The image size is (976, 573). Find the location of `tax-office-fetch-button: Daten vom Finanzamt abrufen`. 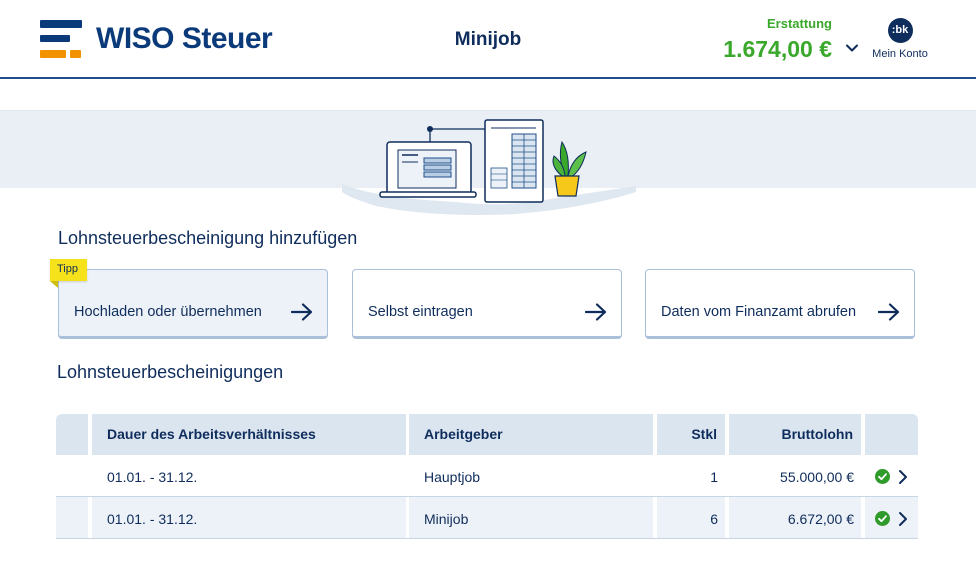

tax-office-fetch-button: Daten vom Finanzamt abrufen is located at coordinates (780, 304).